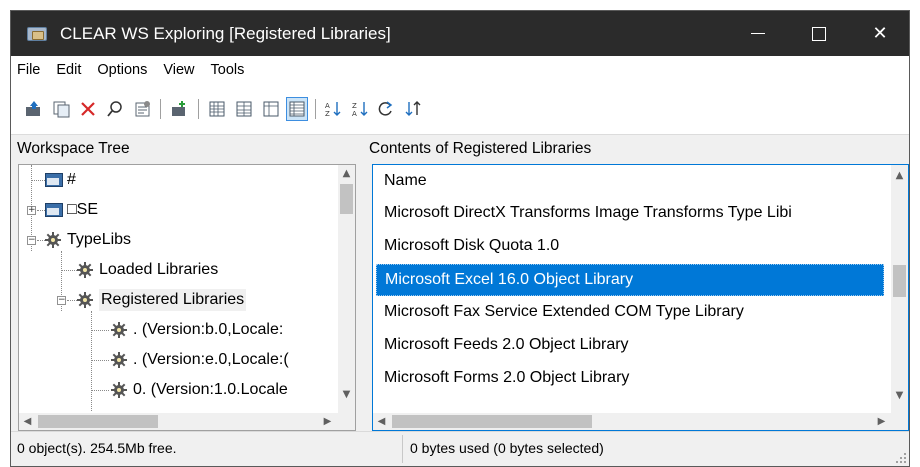 This screenshot has height=467, width=920. What do you see at coordinates (635, 149) in the screenshot?
I see `contents-header: Contents of Registered Libraries` at bounding box center [635, 149].